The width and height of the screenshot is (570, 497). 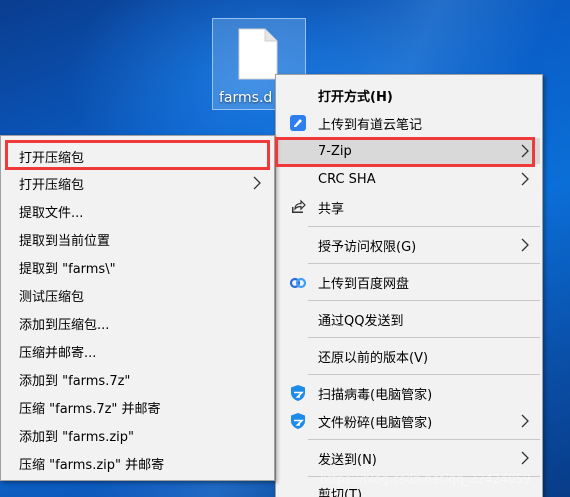 What do you see at coordinates (137, 239) in the screenshot?
I see `submenu-item-extract-here: 提取到当前位置` at bounding box center [137, 239].